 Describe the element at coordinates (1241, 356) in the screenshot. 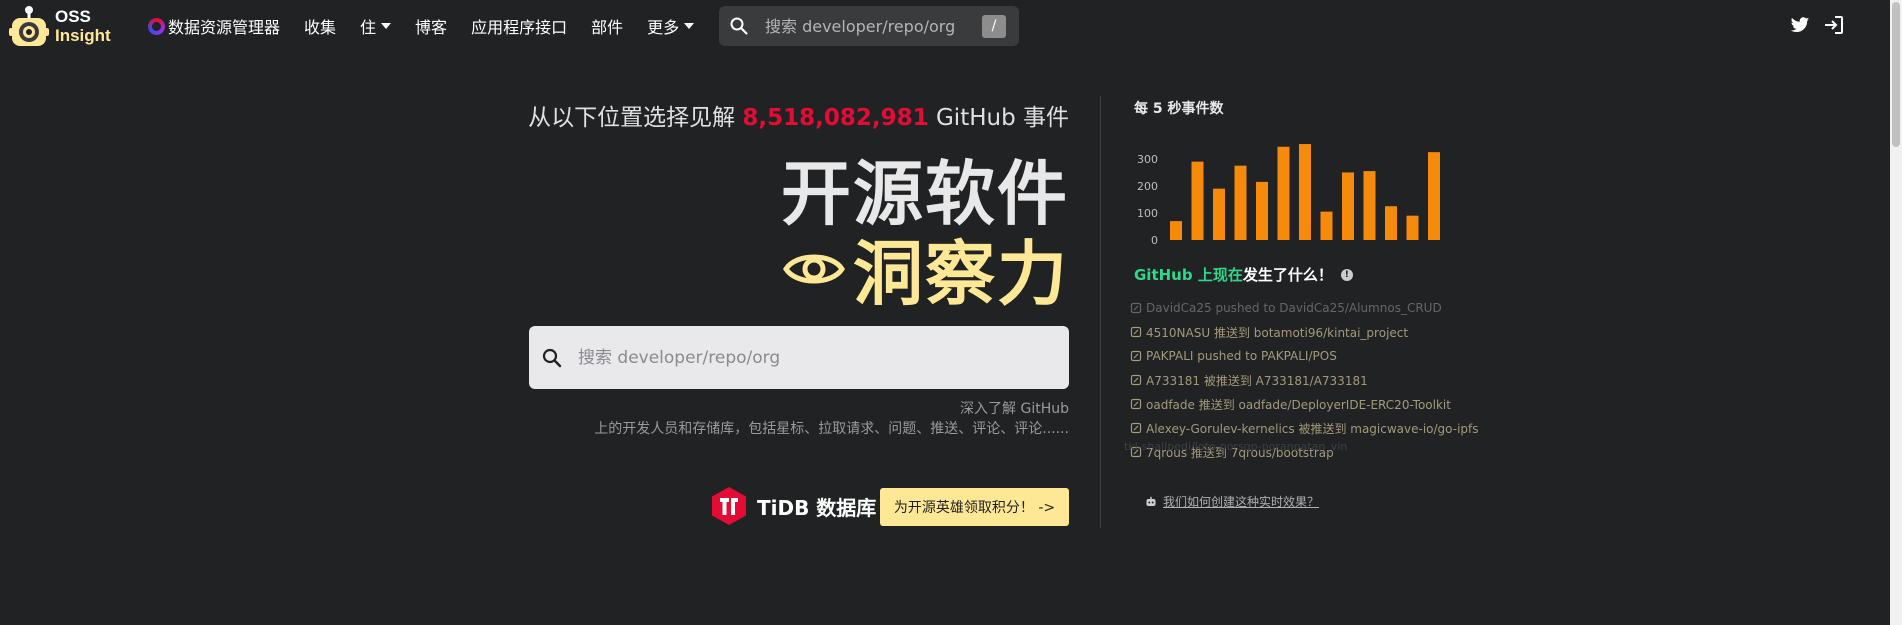

I see `event-text: PAKPALI pushed to PAKPALI/POS` at that location.